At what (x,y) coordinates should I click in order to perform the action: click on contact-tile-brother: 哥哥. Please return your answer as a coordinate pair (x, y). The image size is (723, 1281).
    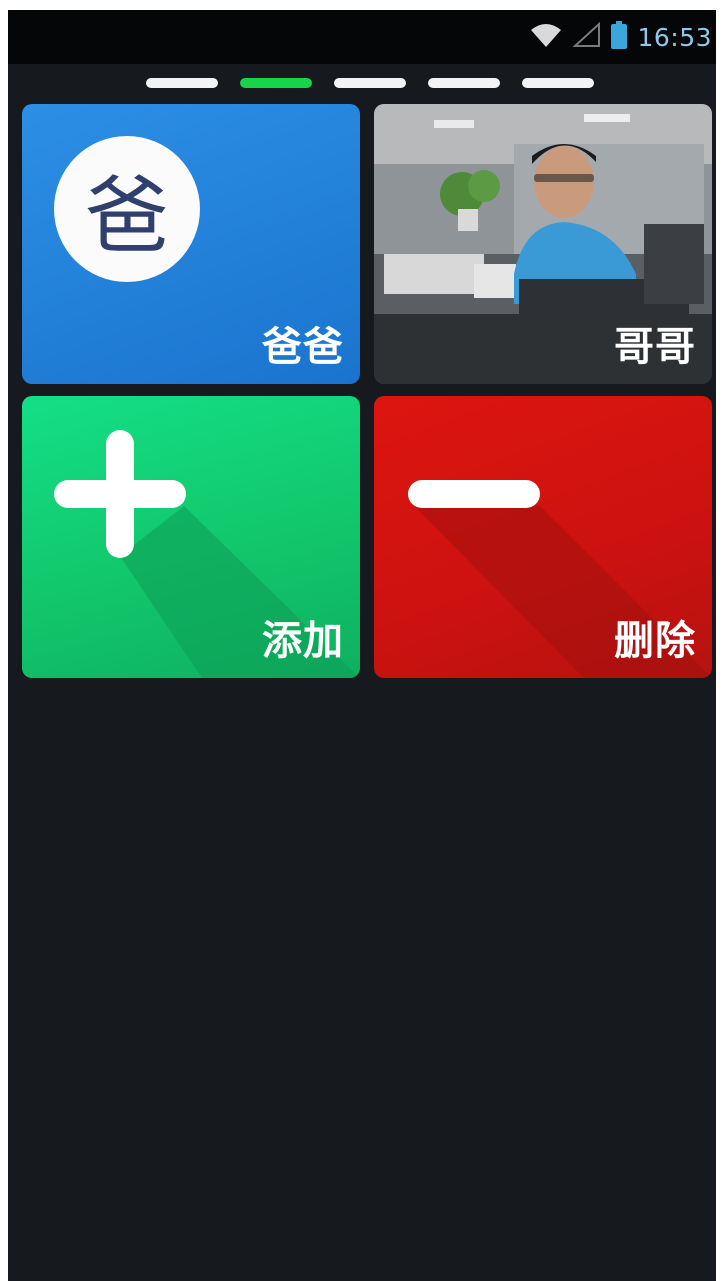
    Looking at the image, I should click on (543, 244).